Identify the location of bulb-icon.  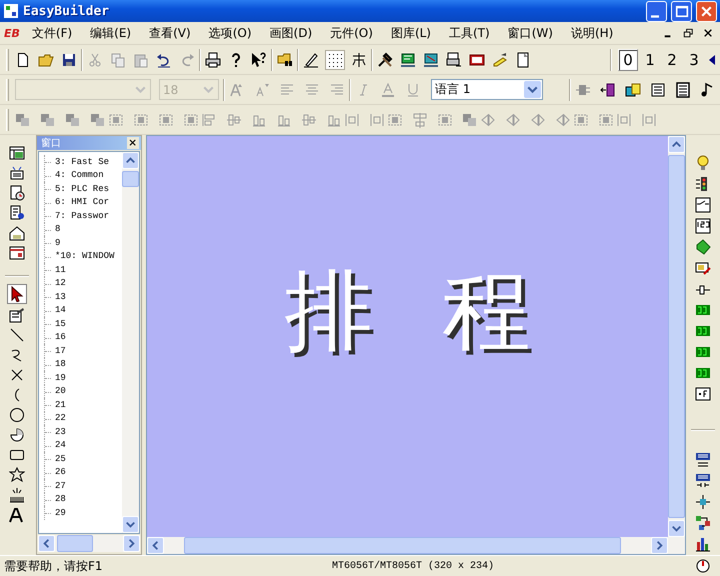
(703, 163).